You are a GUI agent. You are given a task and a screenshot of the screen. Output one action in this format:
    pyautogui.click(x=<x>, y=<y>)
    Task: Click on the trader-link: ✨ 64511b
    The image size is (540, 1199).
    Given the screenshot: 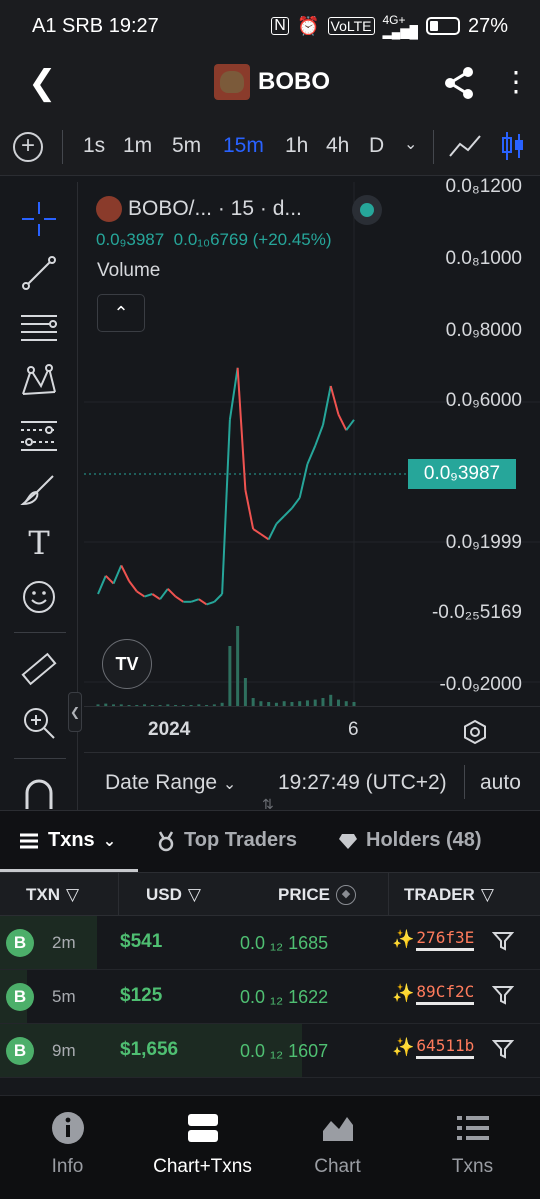 What is the action you would take?
    pyautogui.click(x=433, y=1047)
    